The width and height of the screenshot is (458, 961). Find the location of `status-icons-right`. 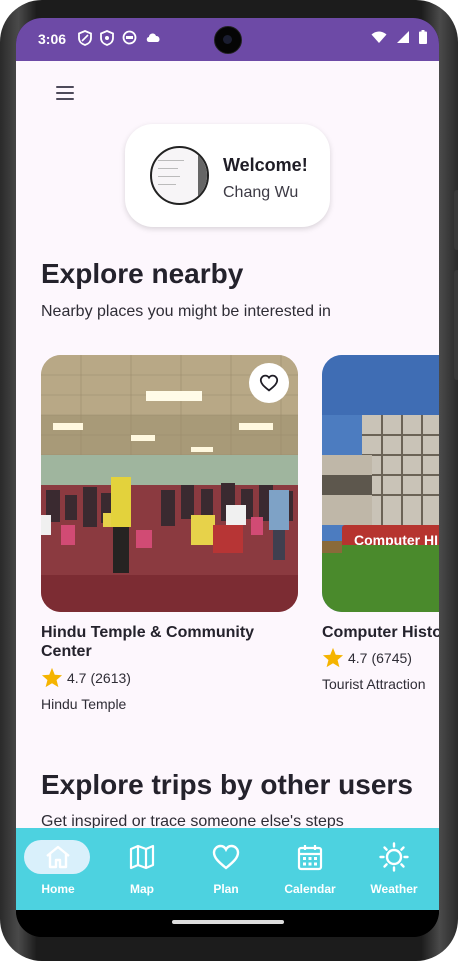

status-icons-right is located at coordinates (399, 37).